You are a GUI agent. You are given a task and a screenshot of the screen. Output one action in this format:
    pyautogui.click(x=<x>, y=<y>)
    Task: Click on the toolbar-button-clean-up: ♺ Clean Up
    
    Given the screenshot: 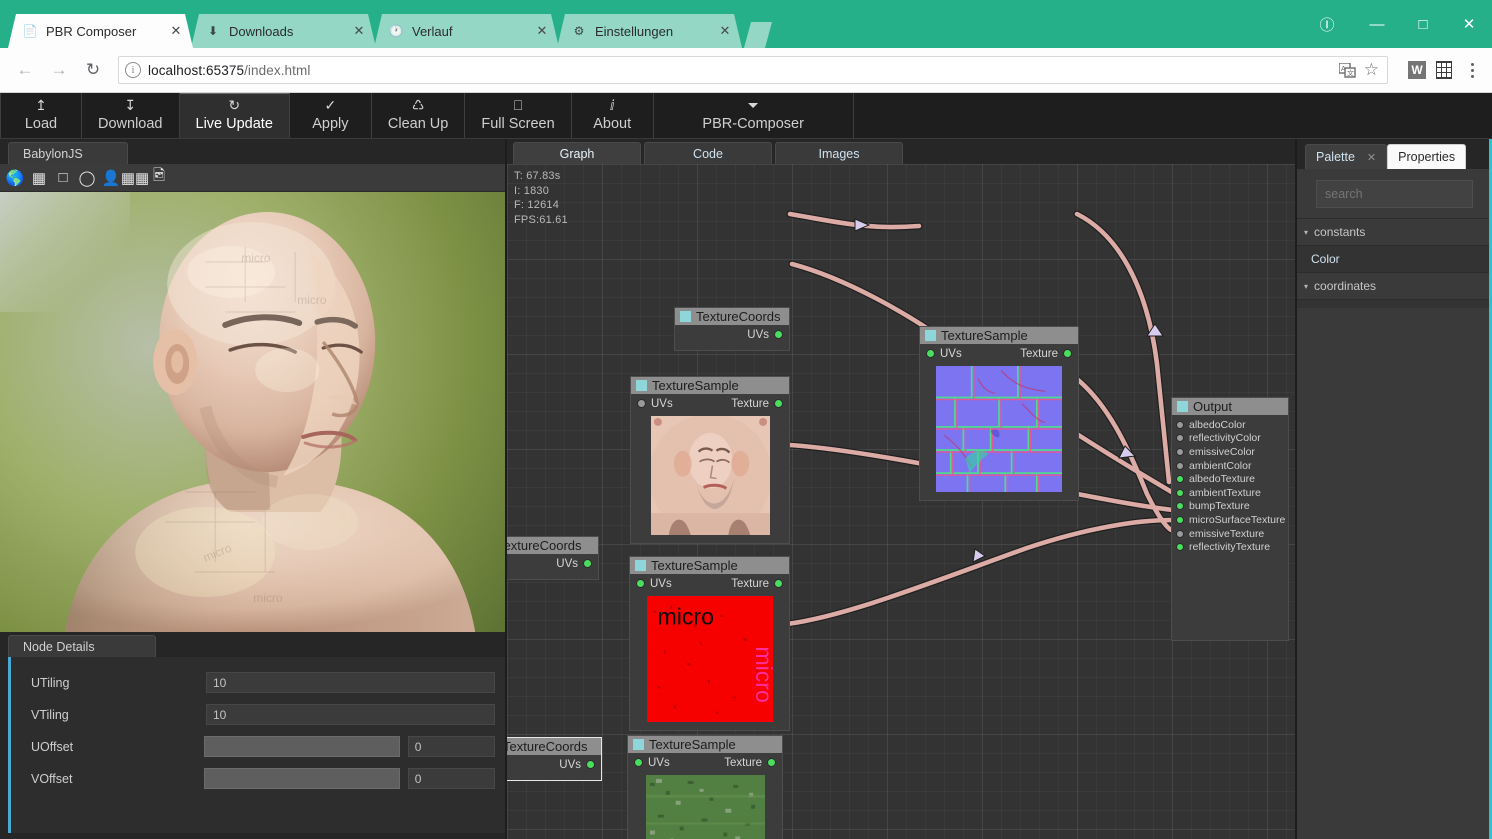 What is the action you would take?
    pyautogui.click(x=419, y=115)
    